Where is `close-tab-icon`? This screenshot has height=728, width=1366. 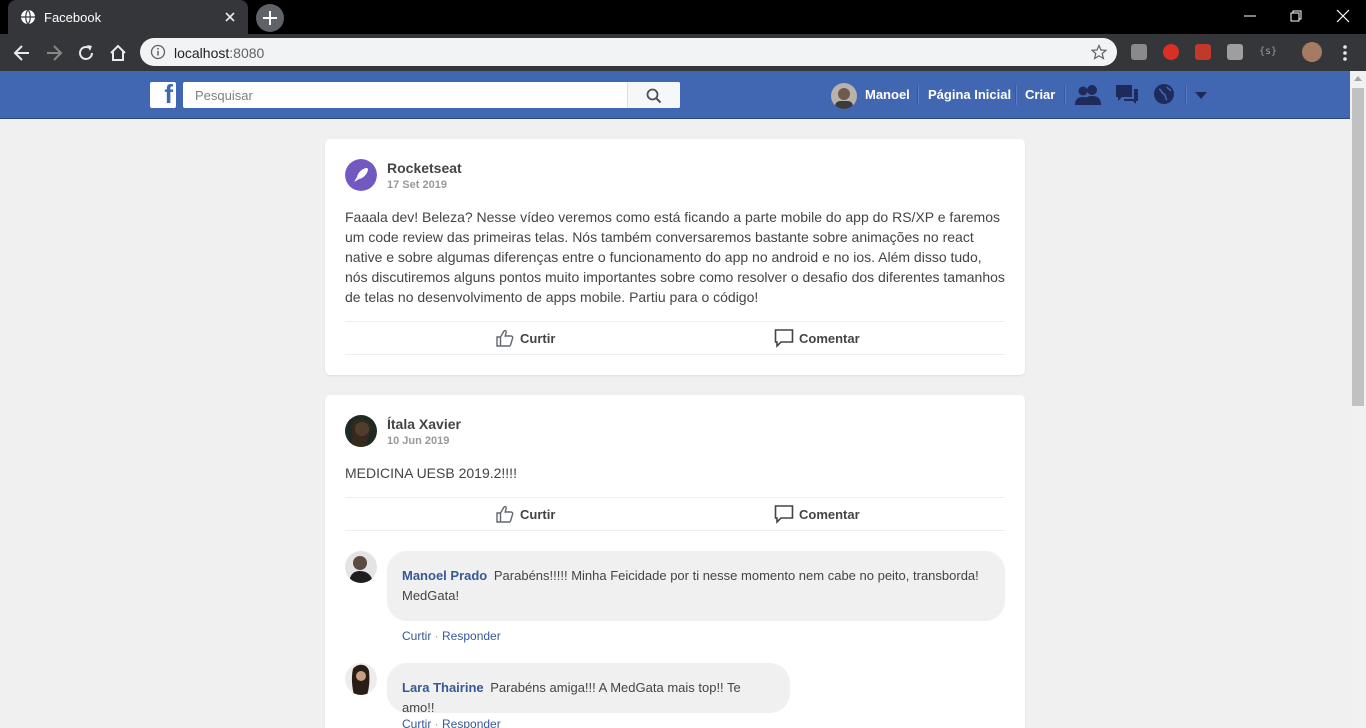
close-tab-icon is located at coordinates (230, 17).